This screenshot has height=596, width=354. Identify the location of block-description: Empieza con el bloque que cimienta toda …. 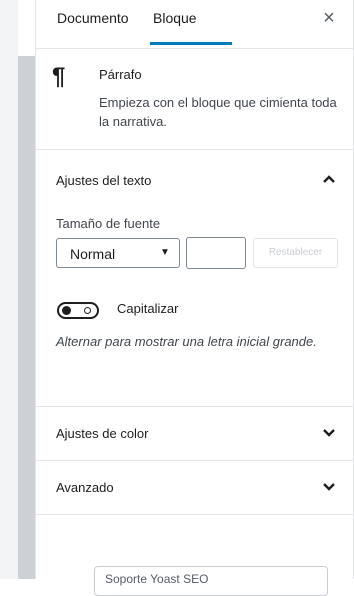
(218, 112).